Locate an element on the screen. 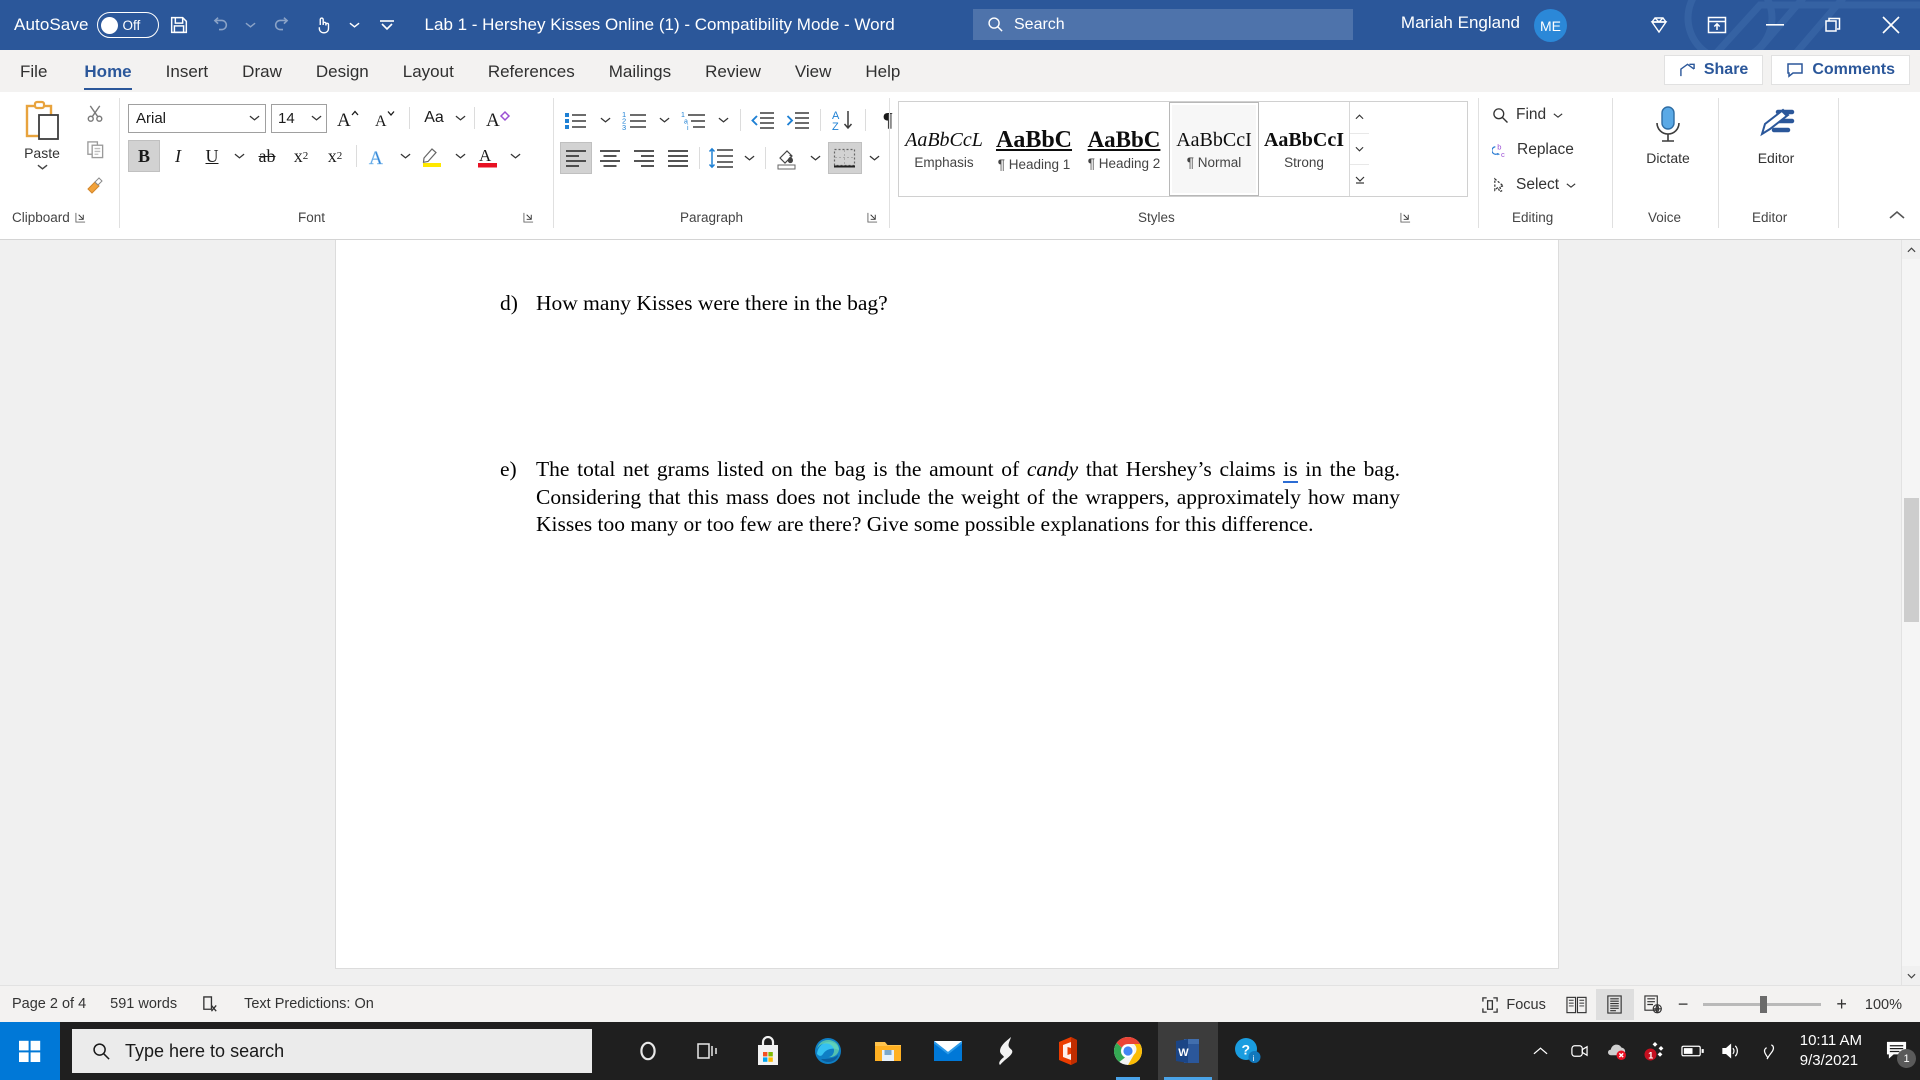 This screenshot has width=1920, height=1080. microsoft-office-icon is located at coordinates (1068, 1051).